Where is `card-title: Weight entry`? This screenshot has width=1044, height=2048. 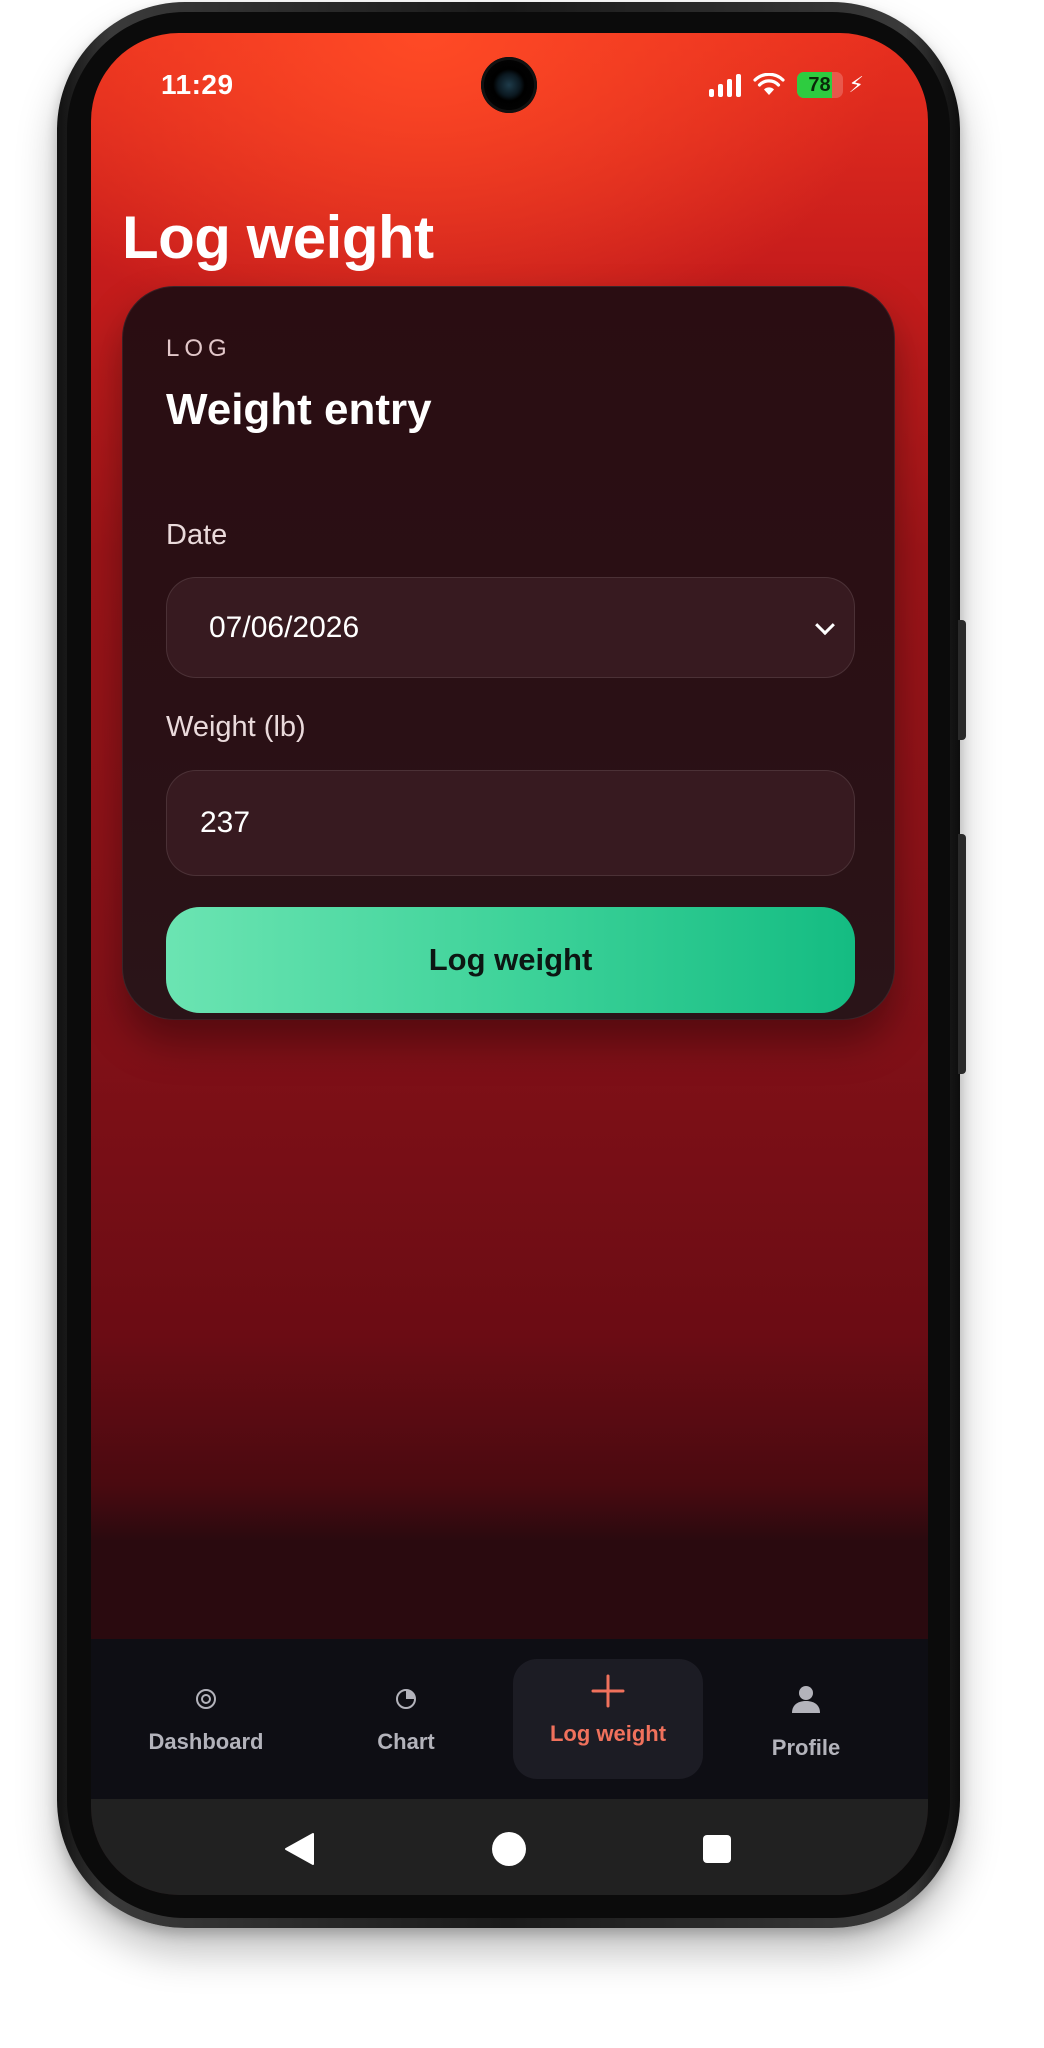
card-title: Weight entry is located at coordinates (299, 409).